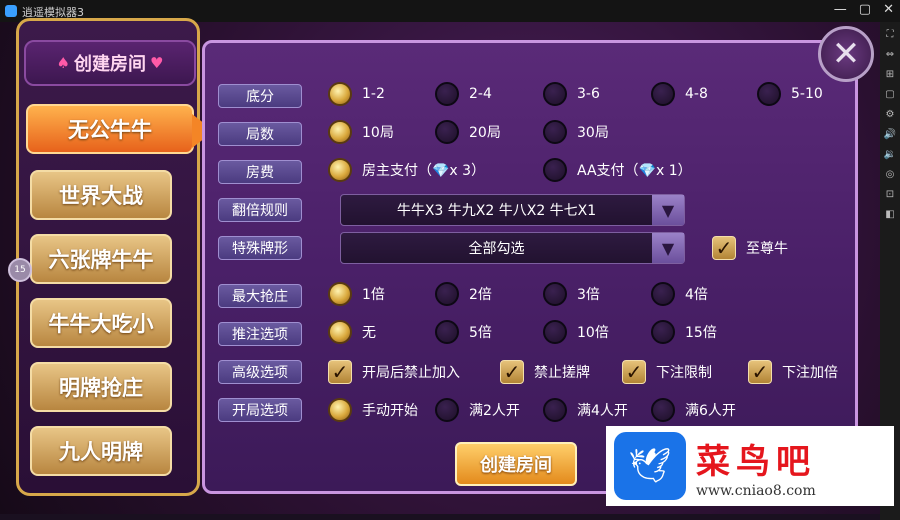 The width and height of the screenshot is (900, 520). Describe the element at coordinates (394, 372) in the screenshot. I see `gaoji-option-no-join: ✓ 开局后禁止加入` at that location.